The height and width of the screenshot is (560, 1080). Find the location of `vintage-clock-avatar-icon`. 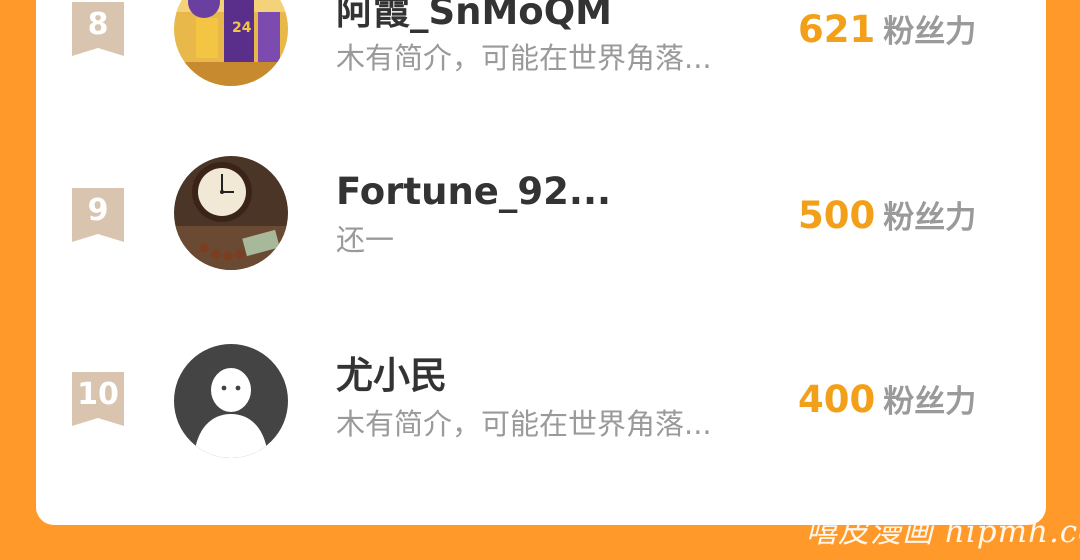

vintage-clock-avatar-icon is located at coordinates (231, 213).